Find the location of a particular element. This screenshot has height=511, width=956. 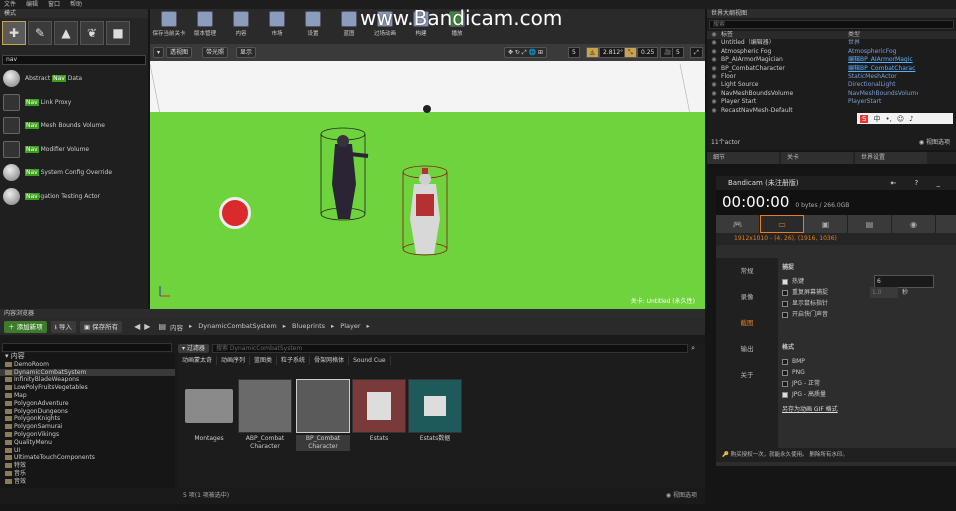

tree-item: InfinityBladeWeapons is located at coordinates (87, 380).